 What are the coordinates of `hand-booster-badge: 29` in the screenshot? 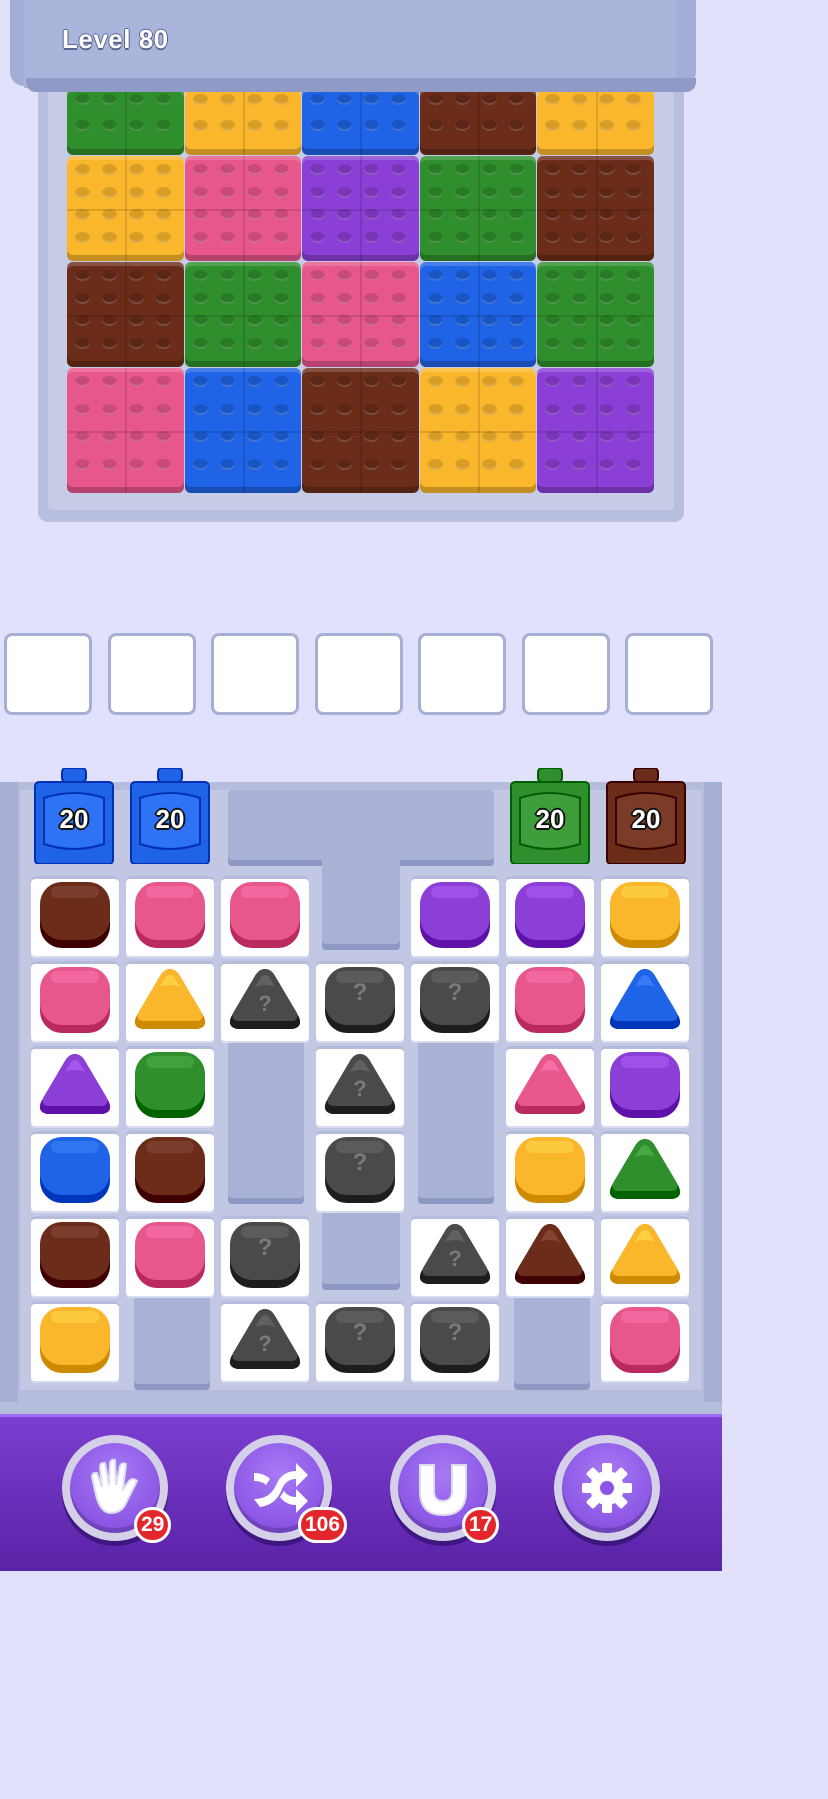 It's located at (153, 1525).